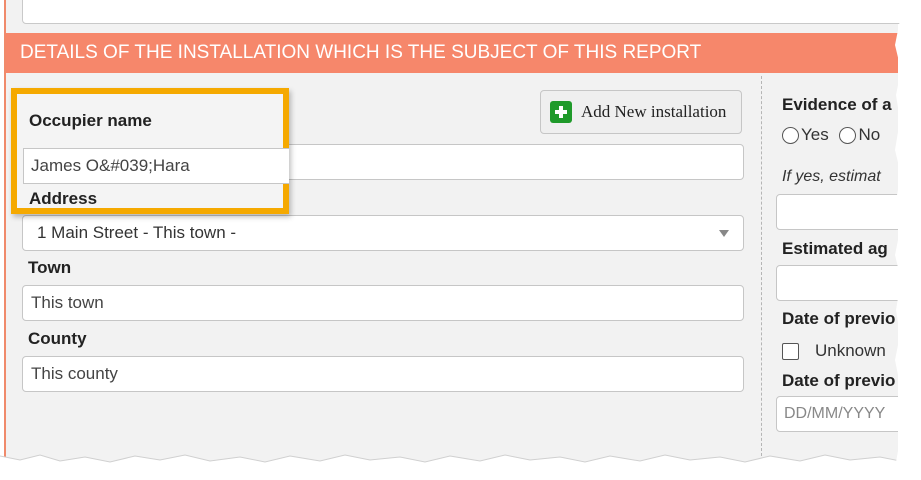 The width and height of the screenshot is (921, 480). Describe the element at coordinates (57, 338) in the screenshot. I see `county-label: County` at that location.